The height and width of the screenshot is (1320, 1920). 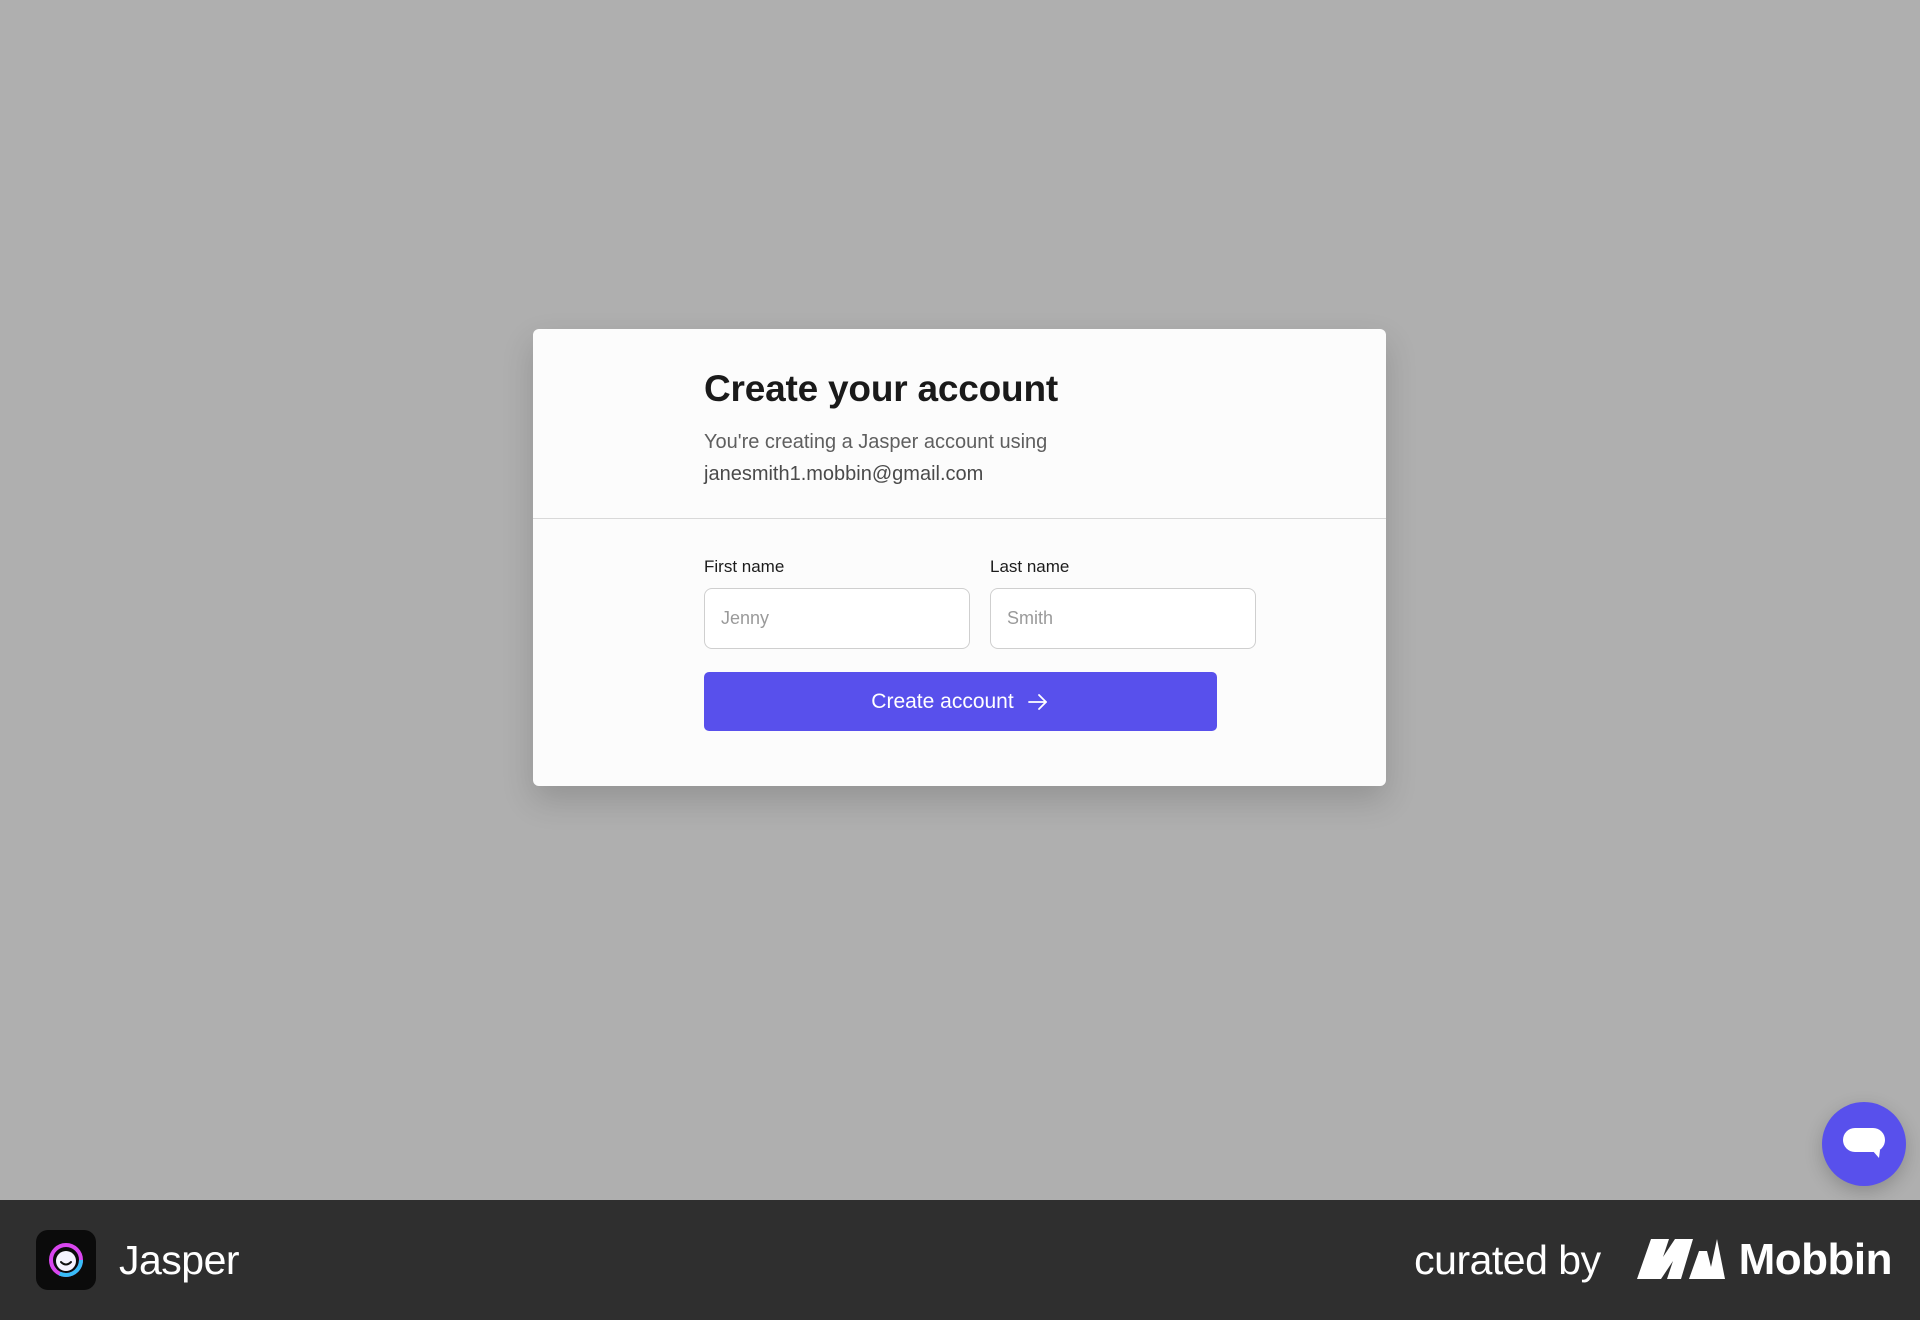 I want to click on mobbin-brand: Mobbin, so click(x=1764, y=1260).